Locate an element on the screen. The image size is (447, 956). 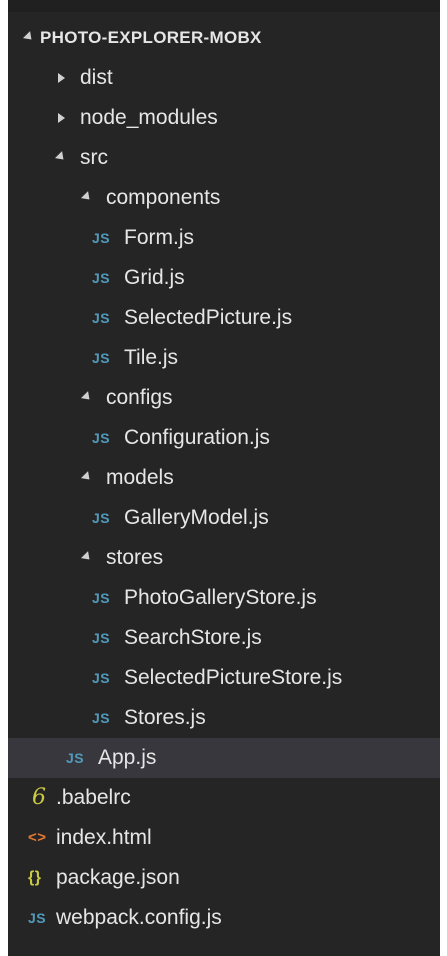
tree-item-label: src is located at coordinates (94, 157).